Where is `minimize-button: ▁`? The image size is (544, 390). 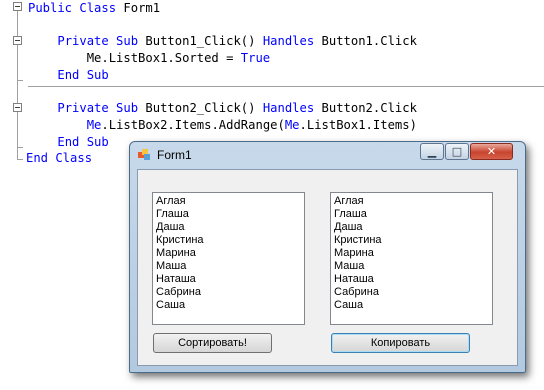 minimize-button: ▁ is located at coordinates (432, 151).